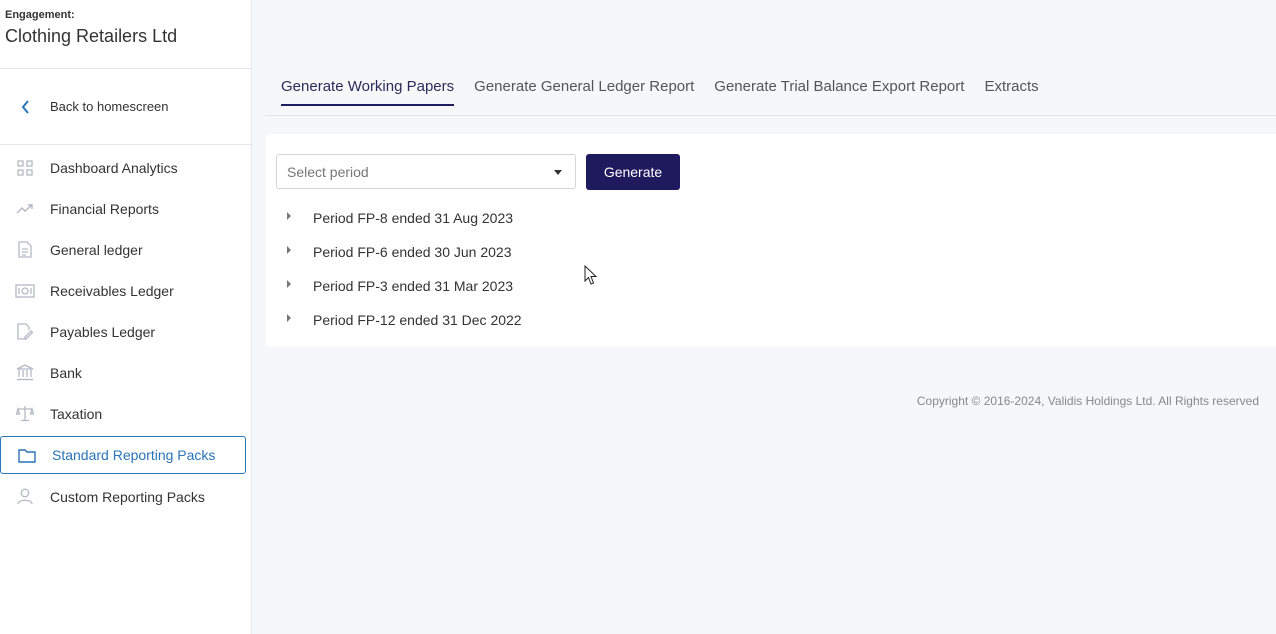  What do you see at coordinates (66, 372) in the screenshot?
I see `sidebar-item-label: Bank` at bounding box center [66, 372].